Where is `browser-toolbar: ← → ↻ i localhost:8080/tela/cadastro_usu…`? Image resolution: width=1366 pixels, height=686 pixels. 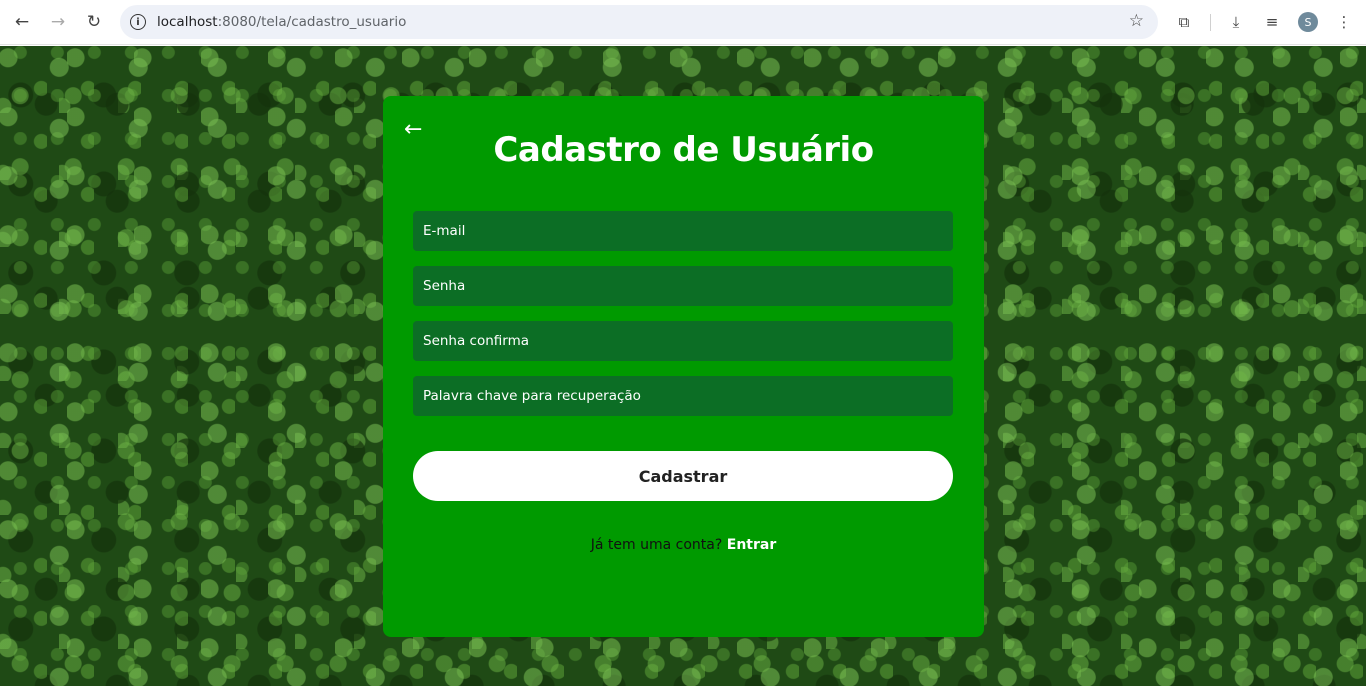 browser-toolbar: ← → ↻ i localhost:8080/tela/cadastro_usu… is located at coordinates (683, 22).